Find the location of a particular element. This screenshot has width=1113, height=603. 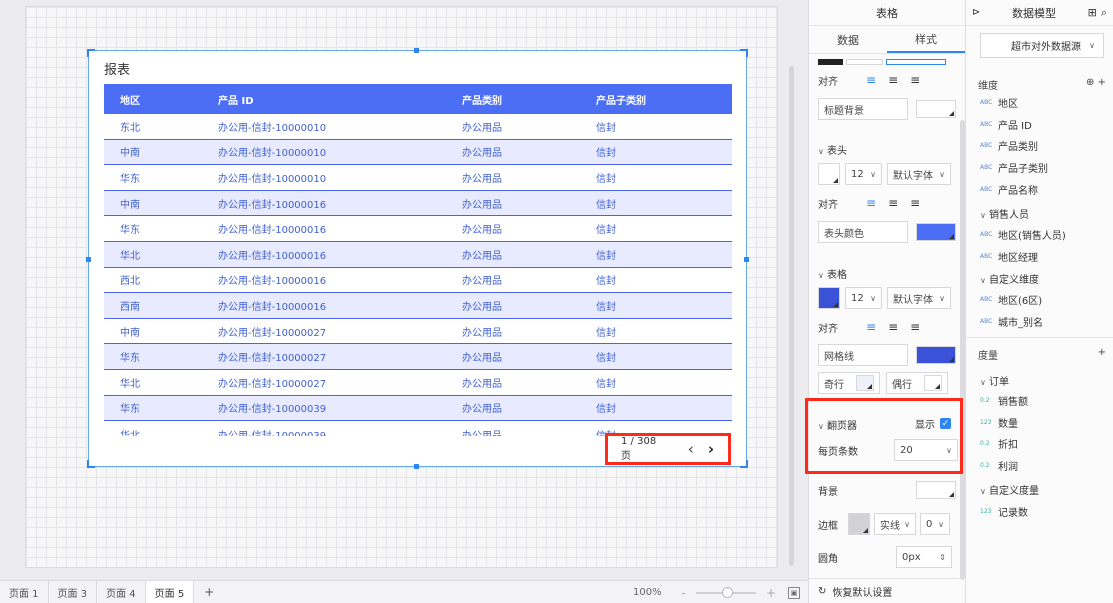

odd-row-control: 奇行 is located at coordinates (849, 383).